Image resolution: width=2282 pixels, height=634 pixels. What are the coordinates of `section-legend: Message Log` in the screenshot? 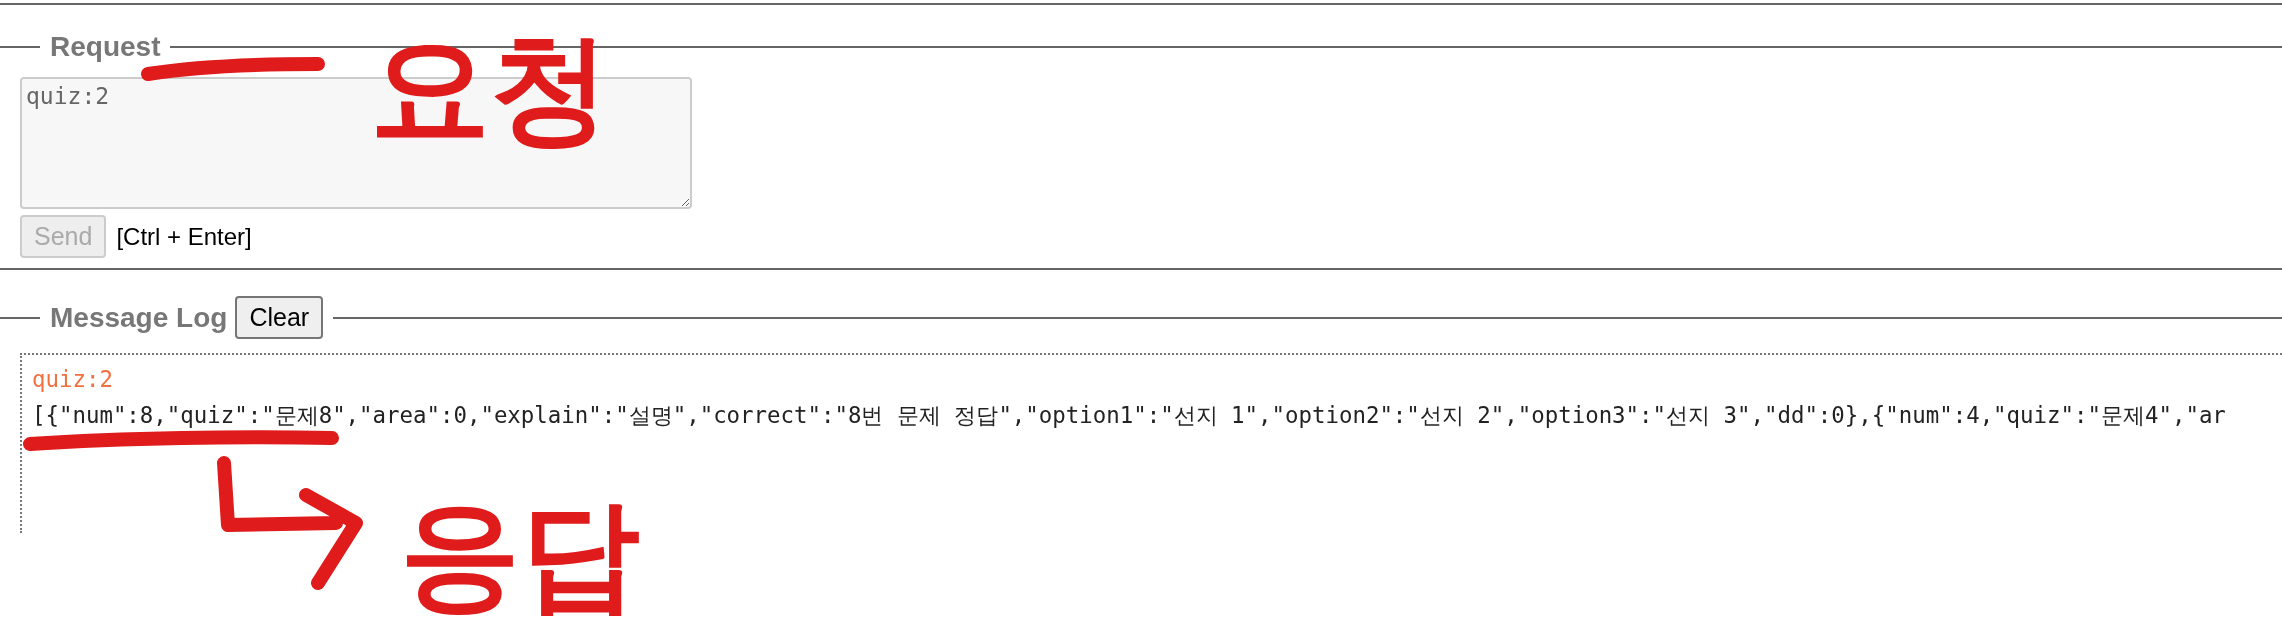 It's located at (139, 317).